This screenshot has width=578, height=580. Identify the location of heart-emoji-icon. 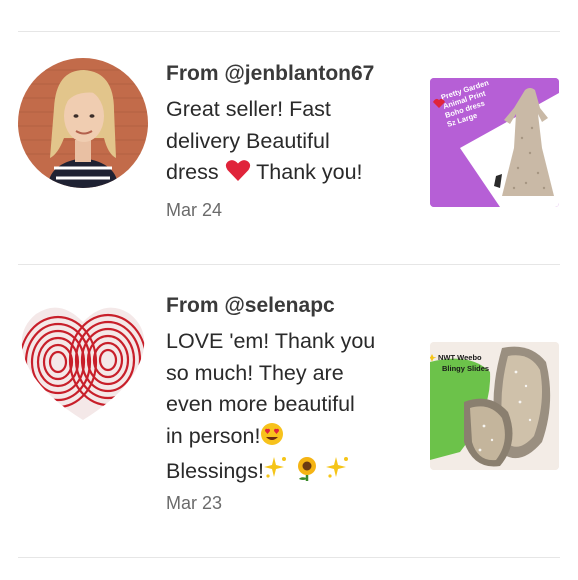
(238, 175).